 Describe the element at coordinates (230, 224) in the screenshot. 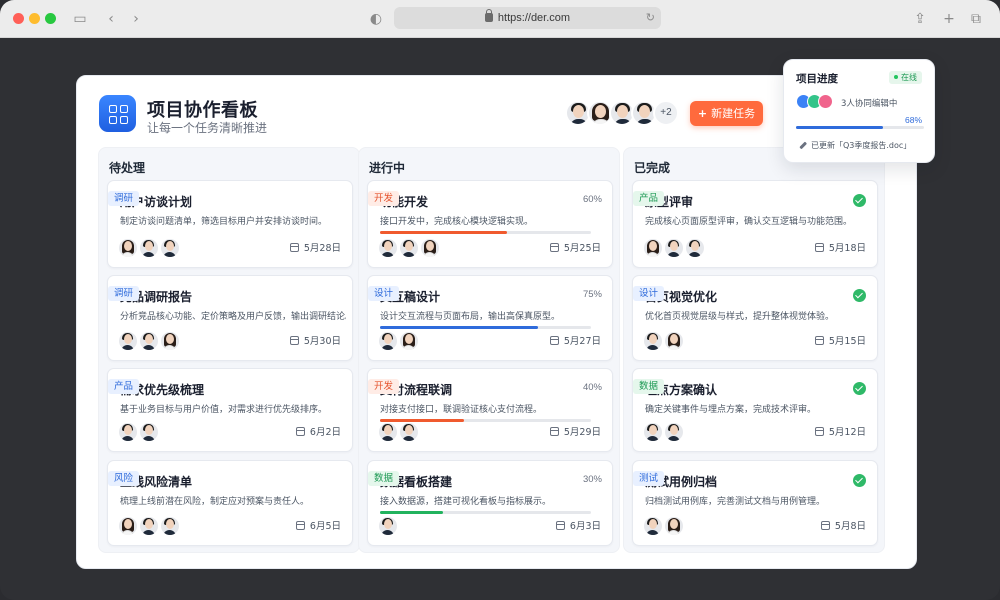

I see `task-card: 用户访谈计划 调研 制定访谈问题清单，筛选目标用户并安排访谈时间。 5月28日` at that location.